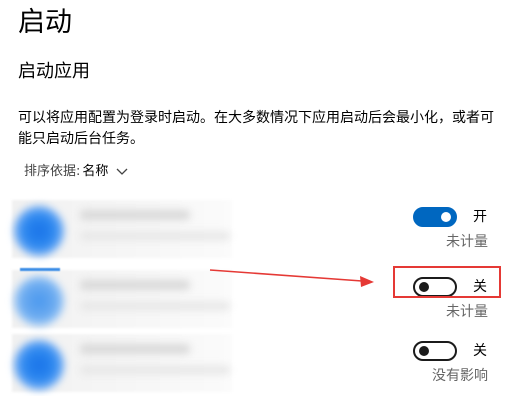 The width and height of the screenshot is (518, 396). I want to click on app-accent-mark, so click(40, 269).